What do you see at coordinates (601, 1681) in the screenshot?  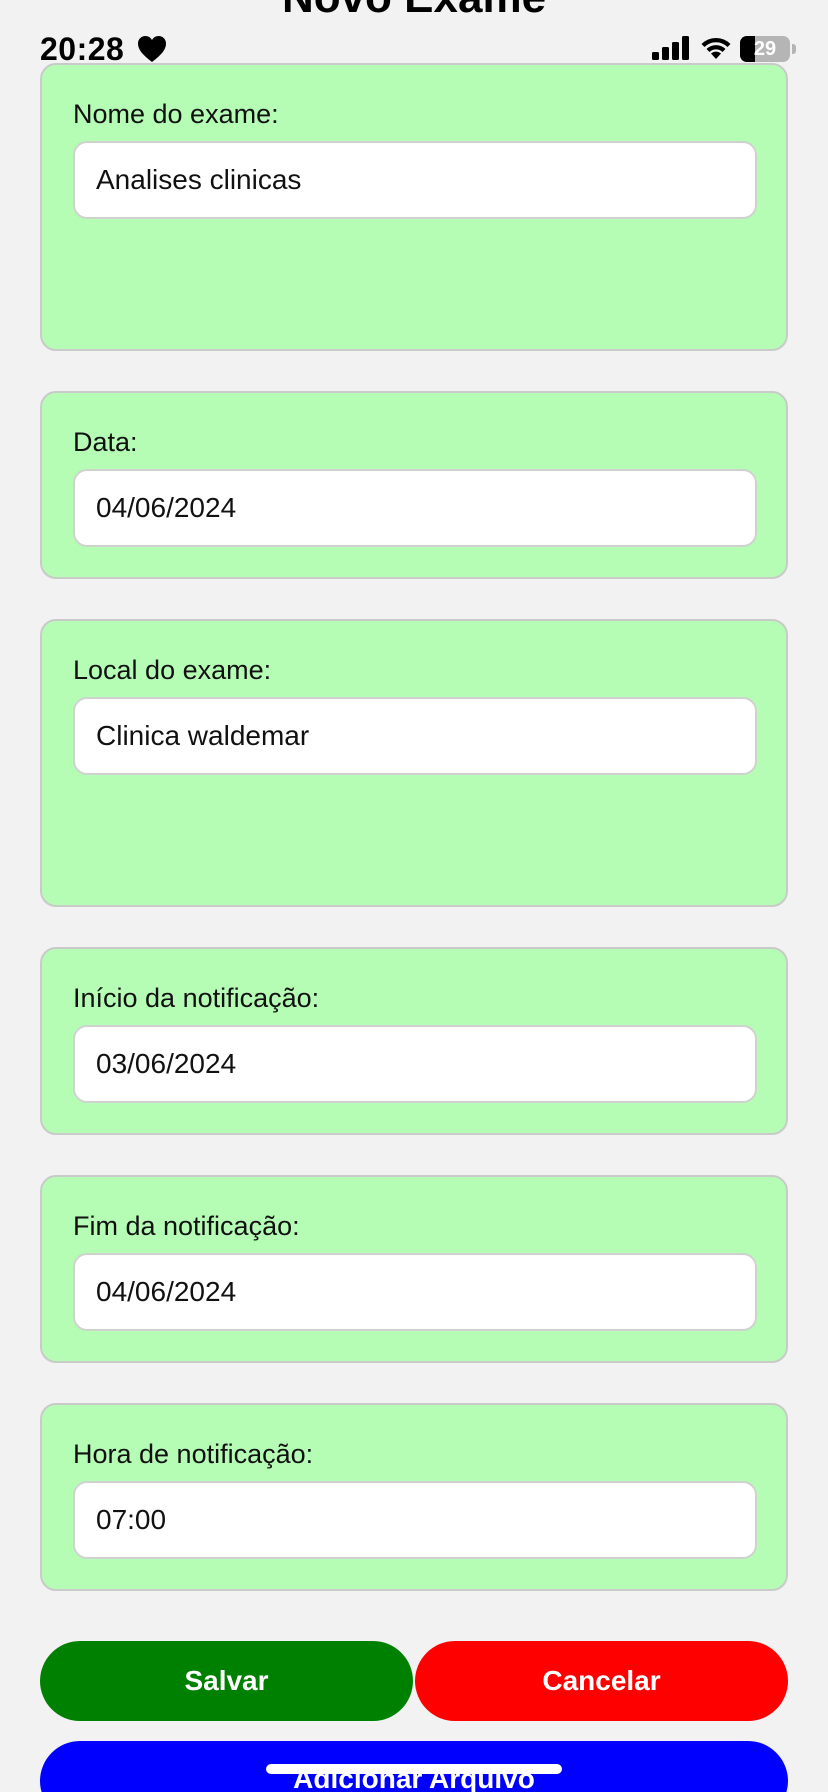 I see `cancel-button: Cancelar` at bounding box center [601, 1681].